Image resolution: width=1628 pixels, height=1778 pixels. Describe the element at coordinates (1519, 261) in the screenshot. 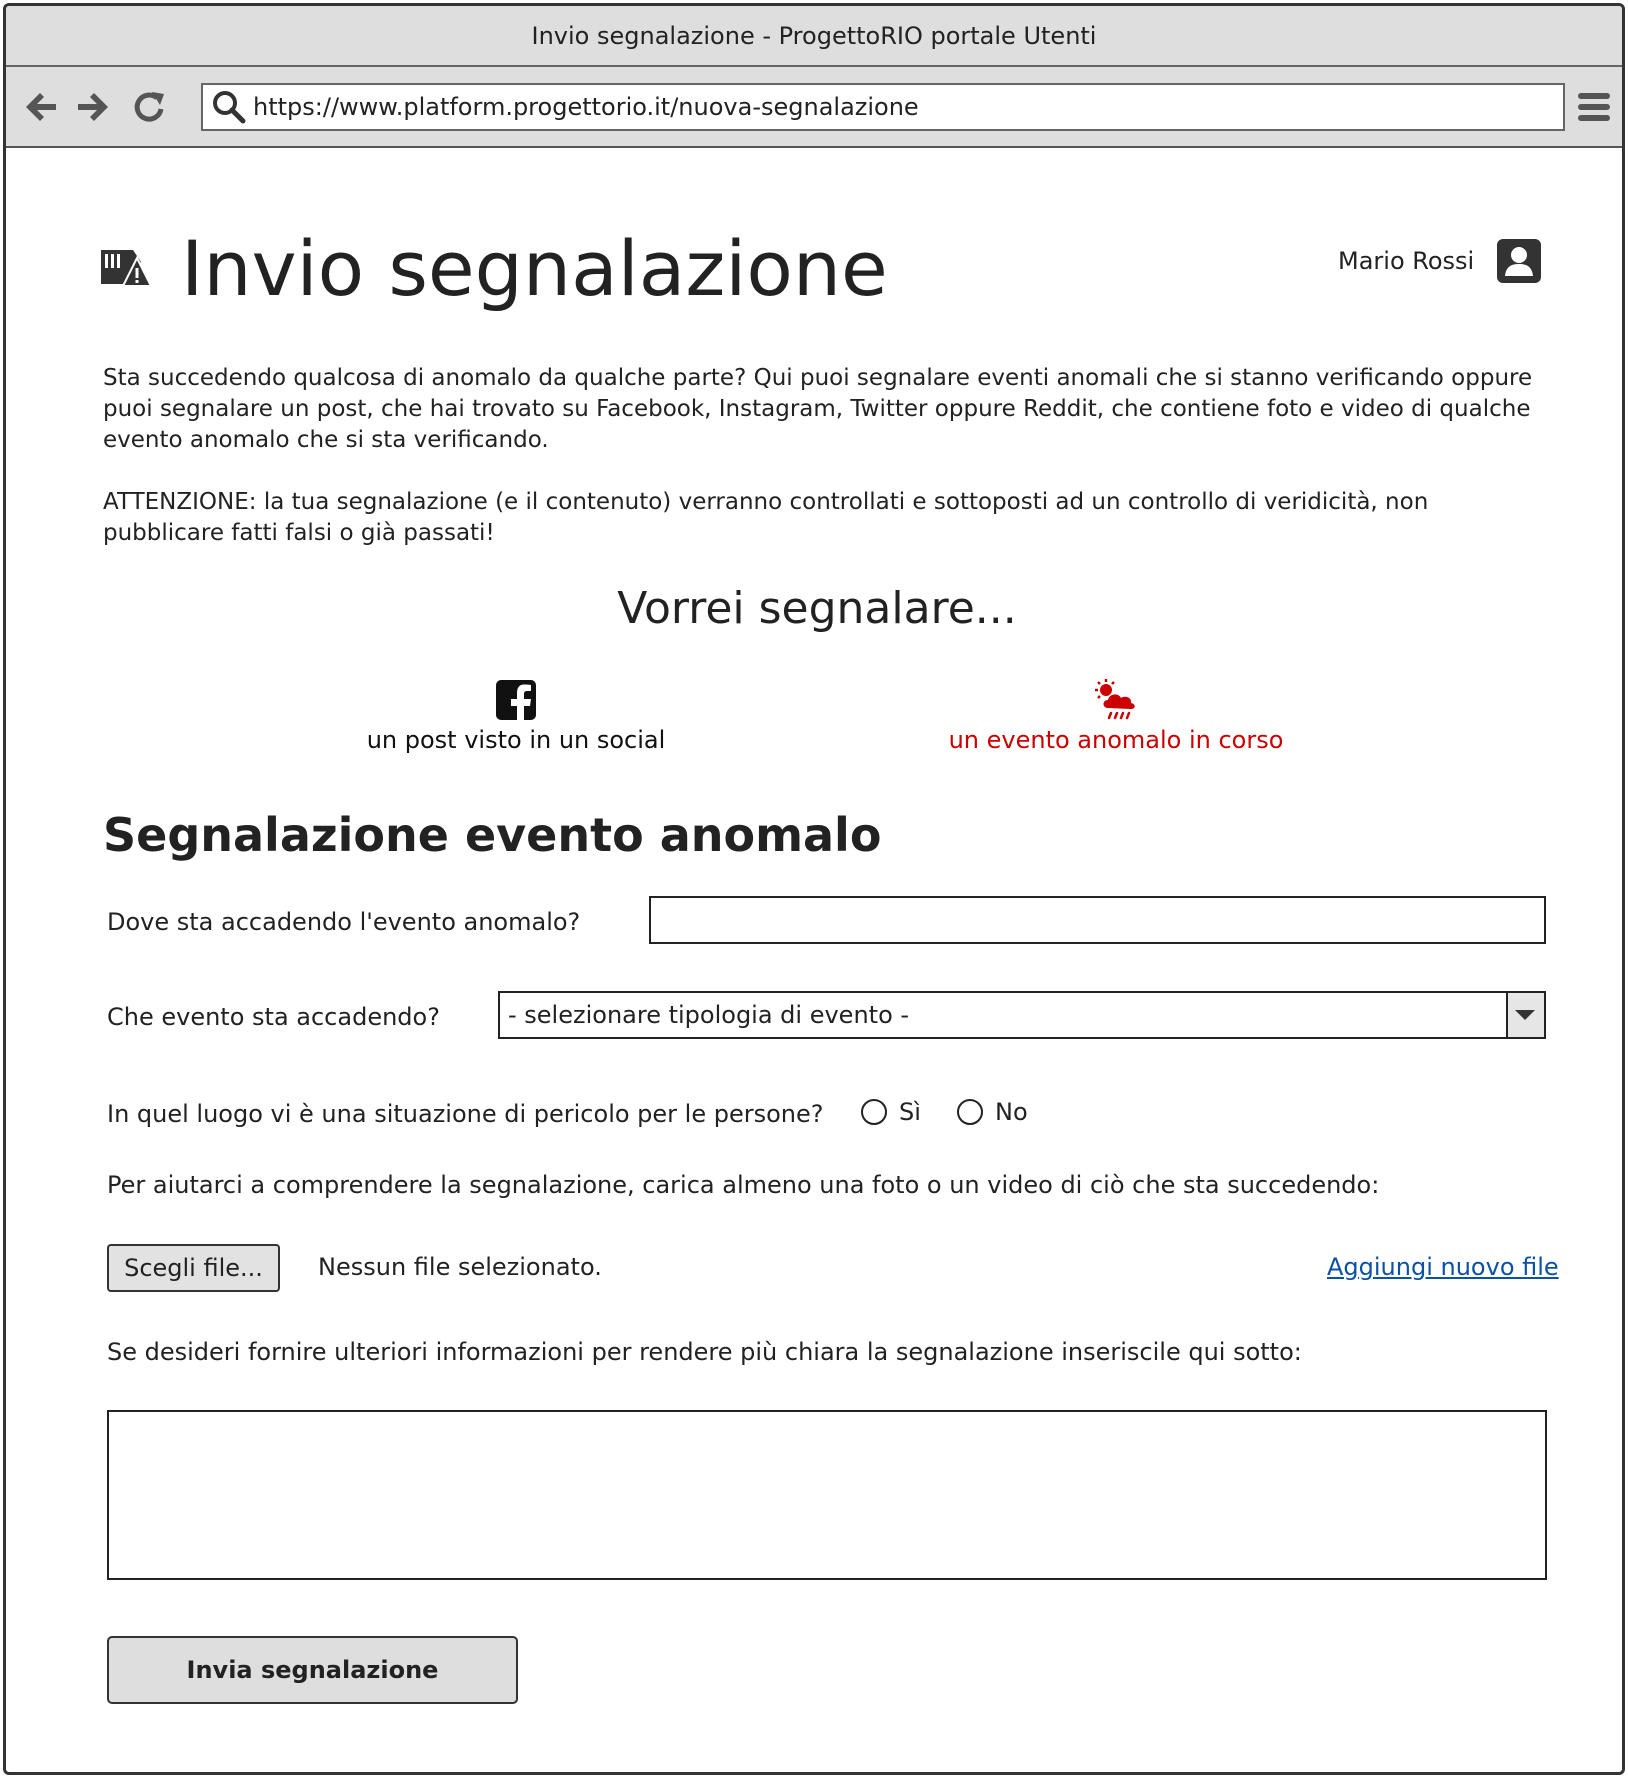

I see `user-avatar-icon` at that location.